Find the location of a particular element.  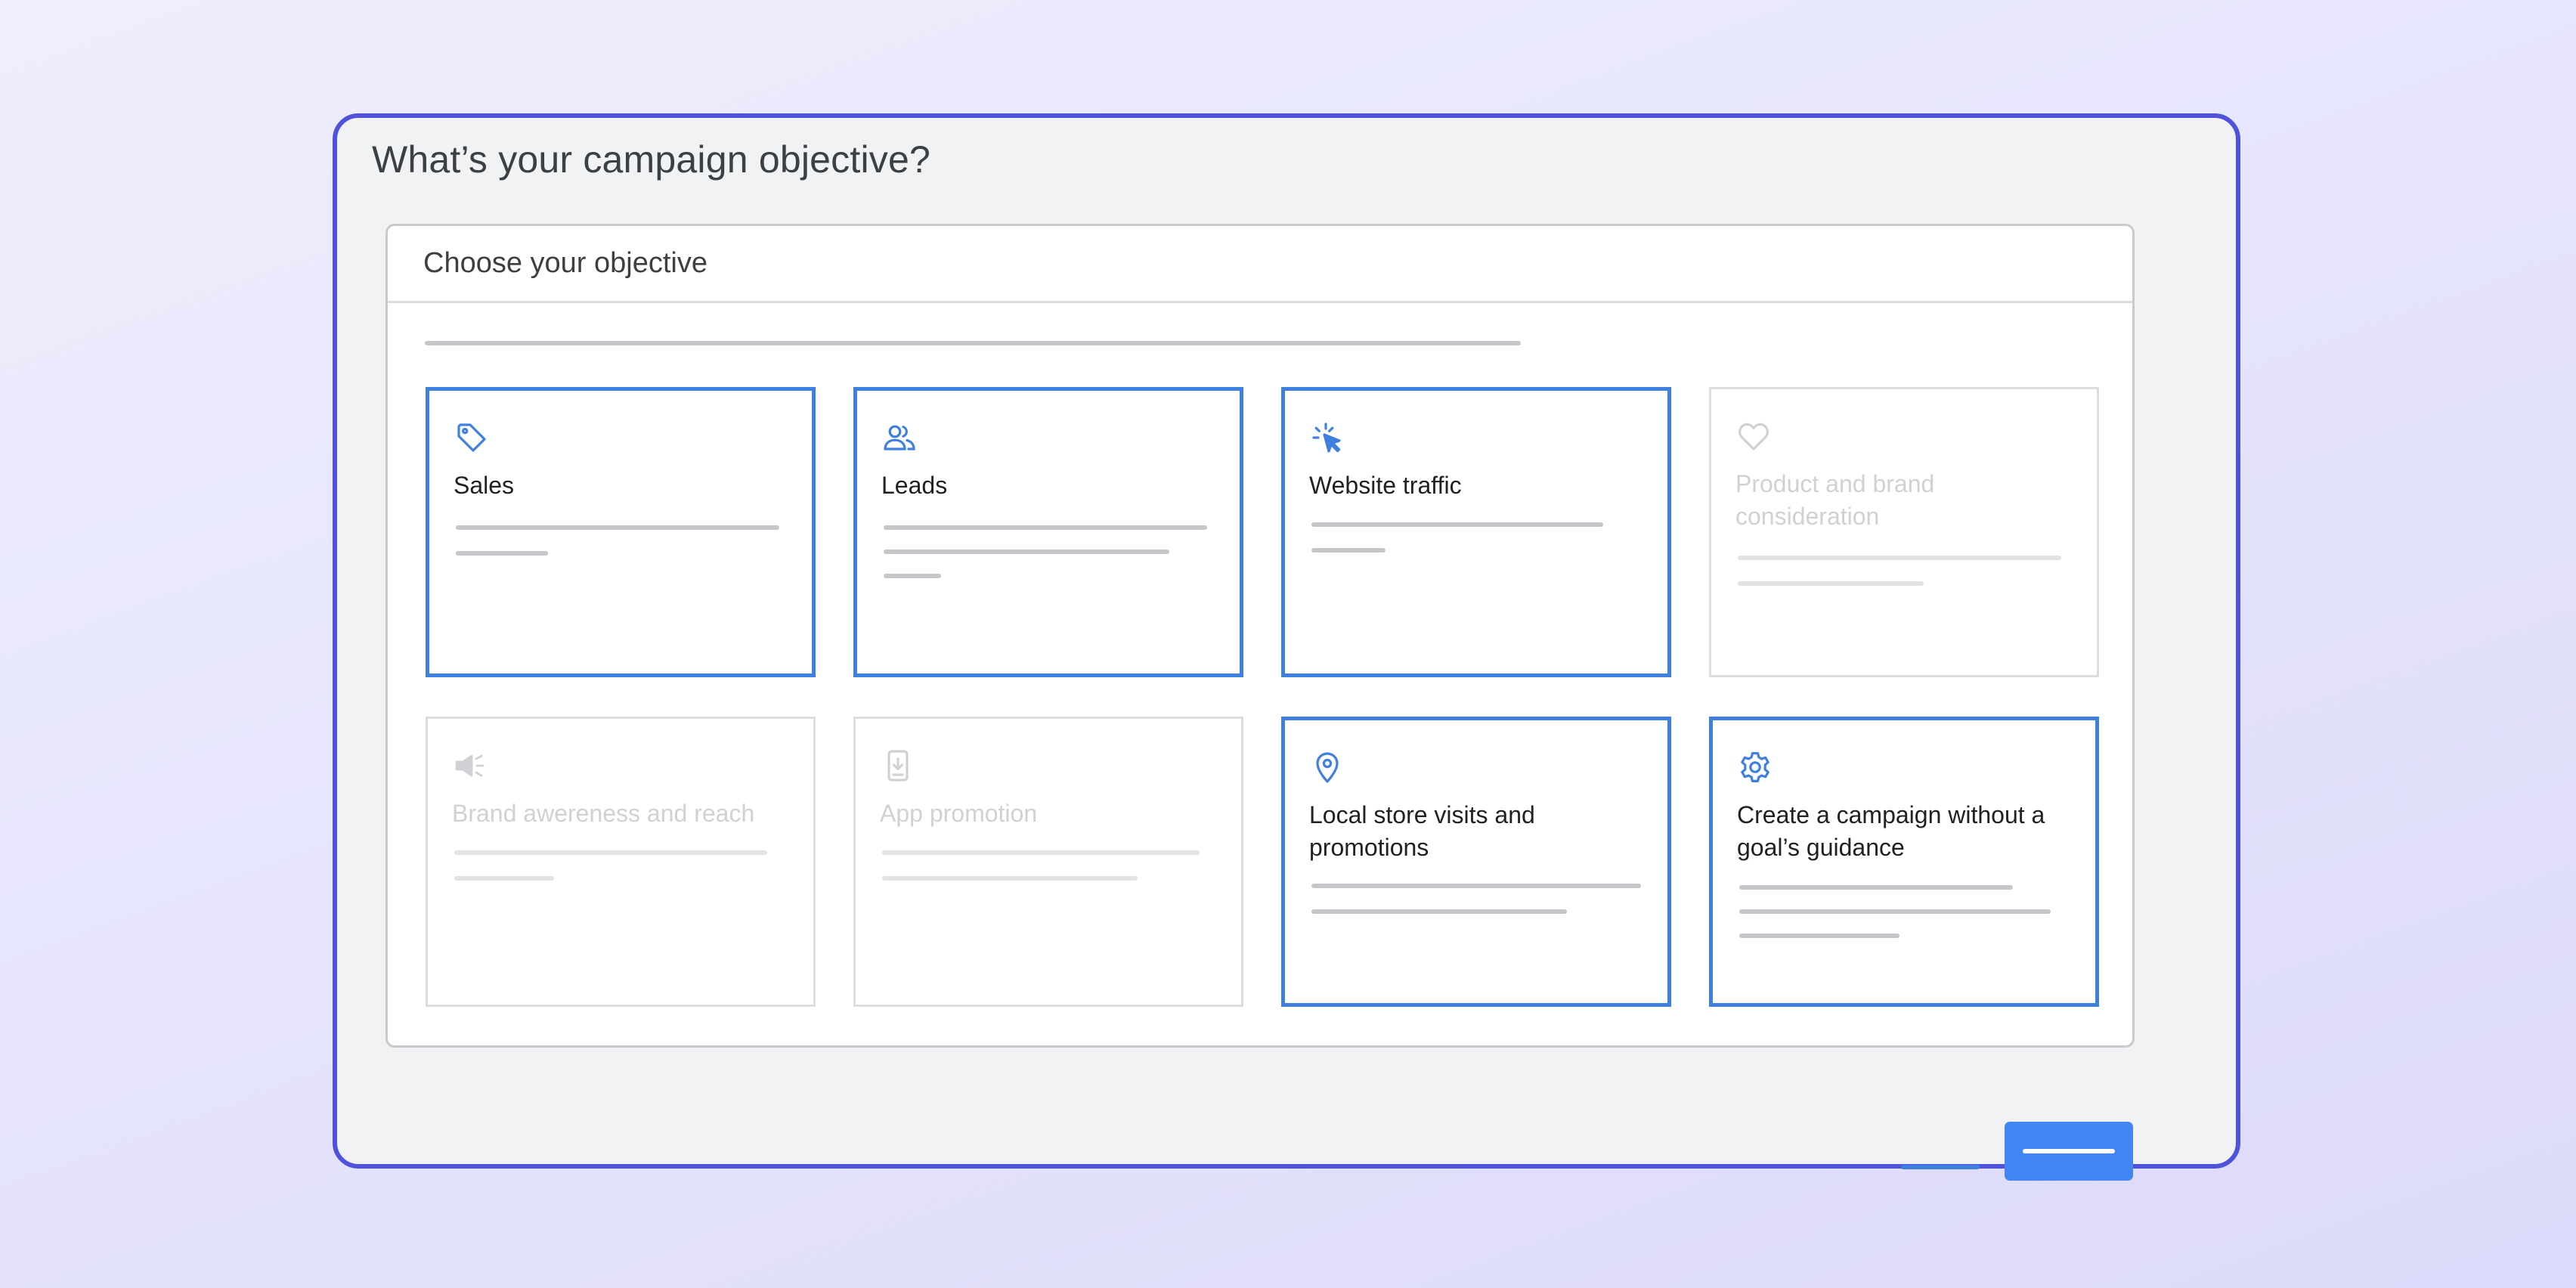

description-placeholder-line is located at coordinates (973, 343).